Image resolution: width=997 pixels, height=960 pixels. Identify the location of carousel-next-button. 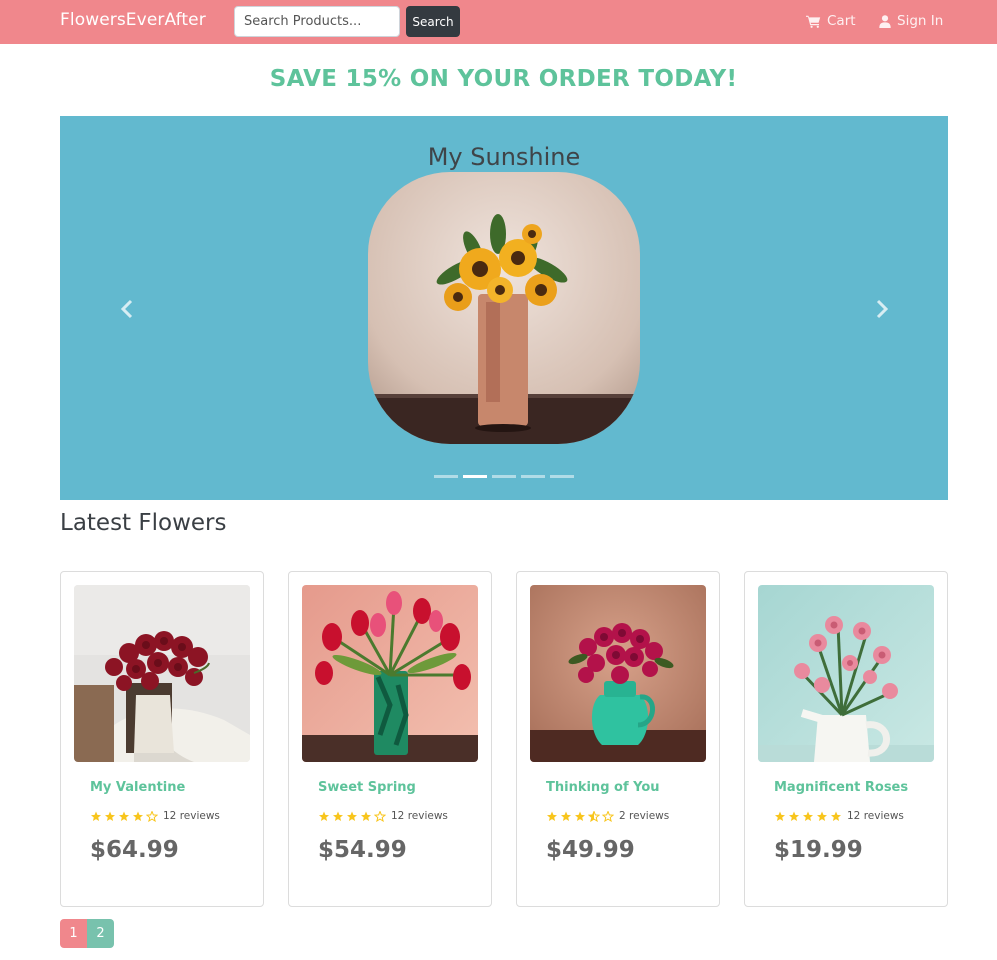
(881, 309).